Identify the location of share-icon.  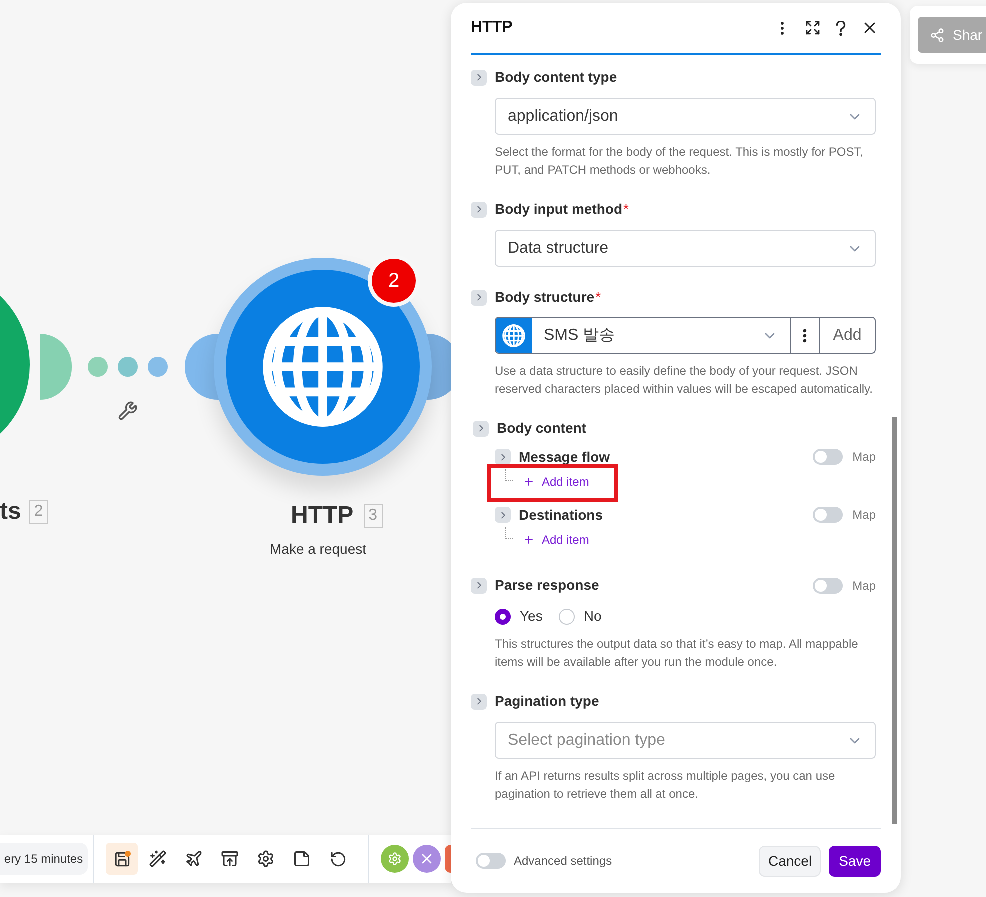
(937, 35).